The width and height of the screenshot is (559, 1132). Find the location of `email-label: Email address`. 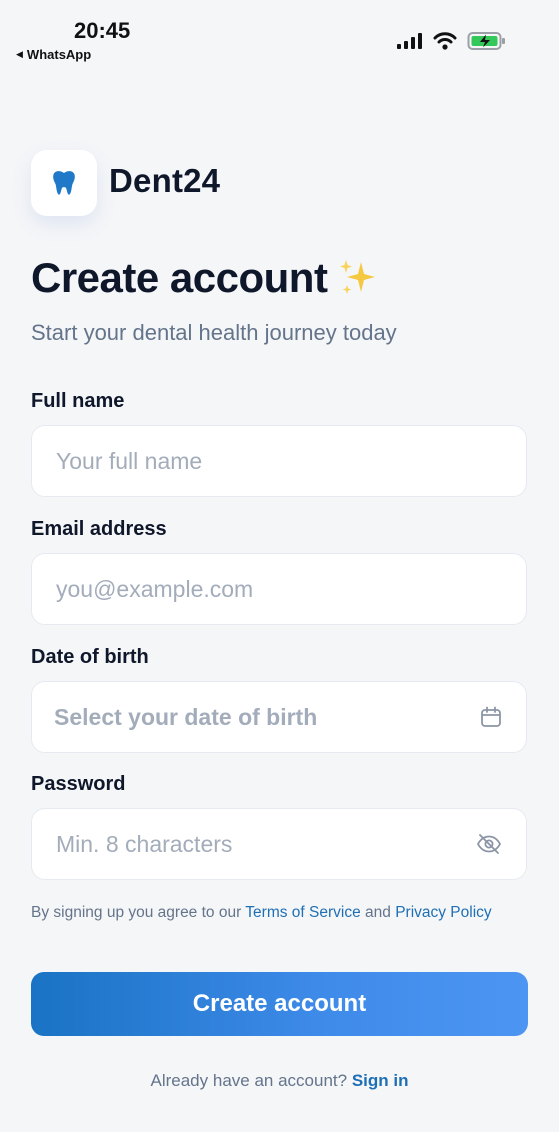

email-label: Email address is located at coordinates (99, 529).